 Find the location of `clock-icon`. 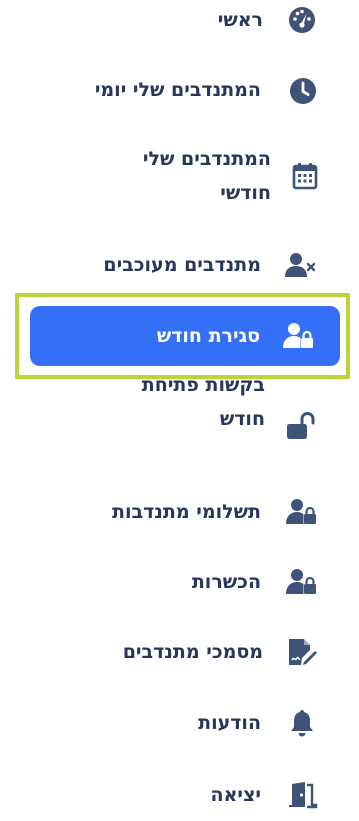

clock-icon is located at coordinates (303, 91).